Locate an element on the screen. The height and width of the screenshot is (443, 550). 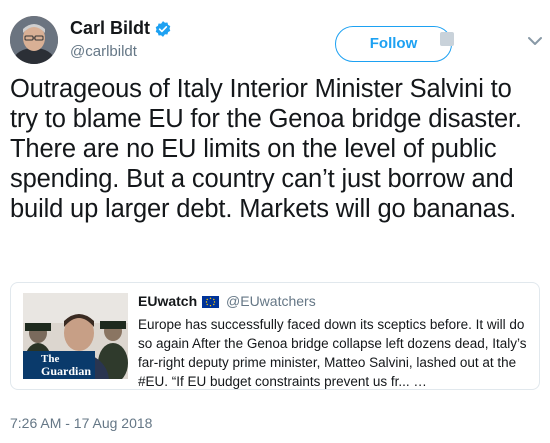
verified-badge-icon is located at coordinates (163, 28).